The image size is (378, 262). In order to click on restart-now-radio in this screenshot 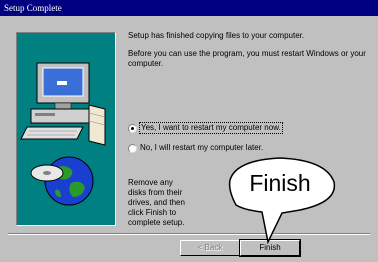, I will do `click(132, 128)`.